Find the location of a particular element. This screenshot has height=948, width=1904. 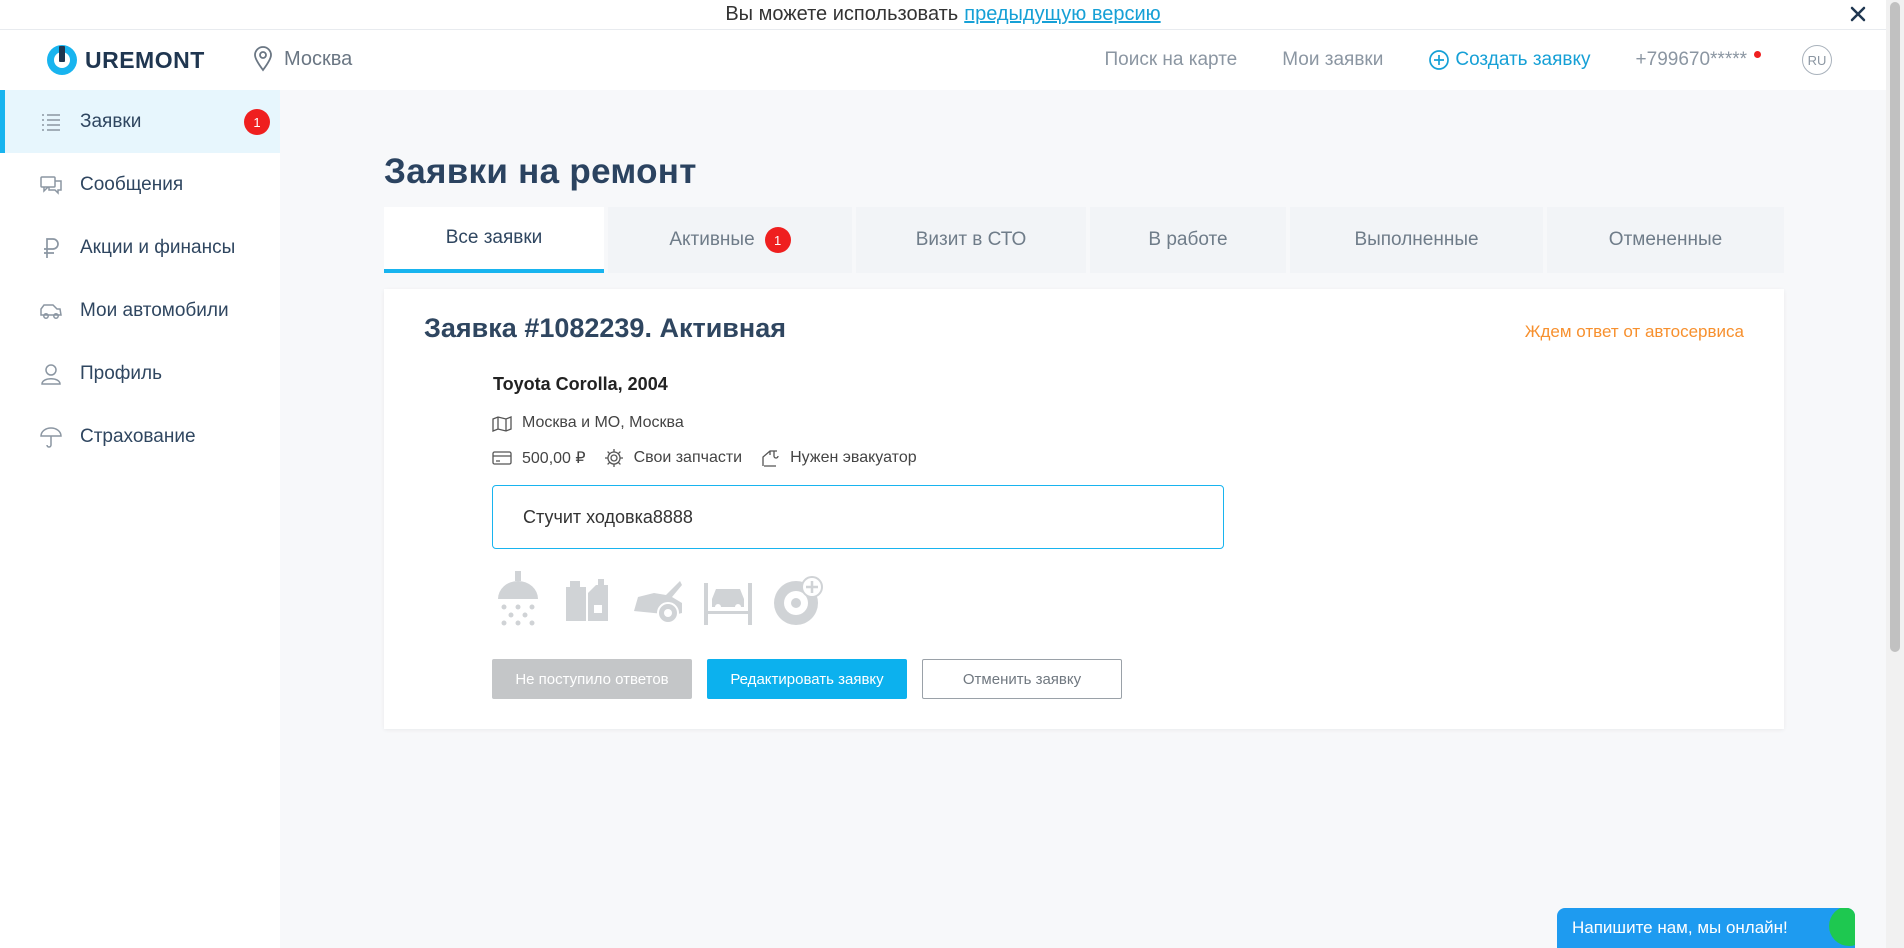

chat-widget: Напишите нам, мы онлайн! is located at coordinates (1706, 928).